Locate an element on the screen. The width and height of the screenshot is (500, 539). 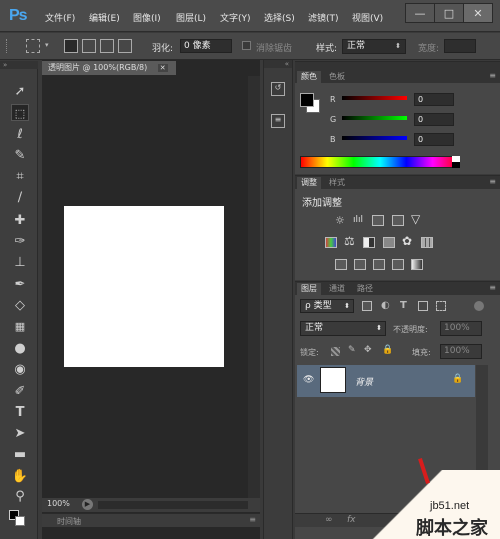
red-gradient is located at coordinates (374, 98).